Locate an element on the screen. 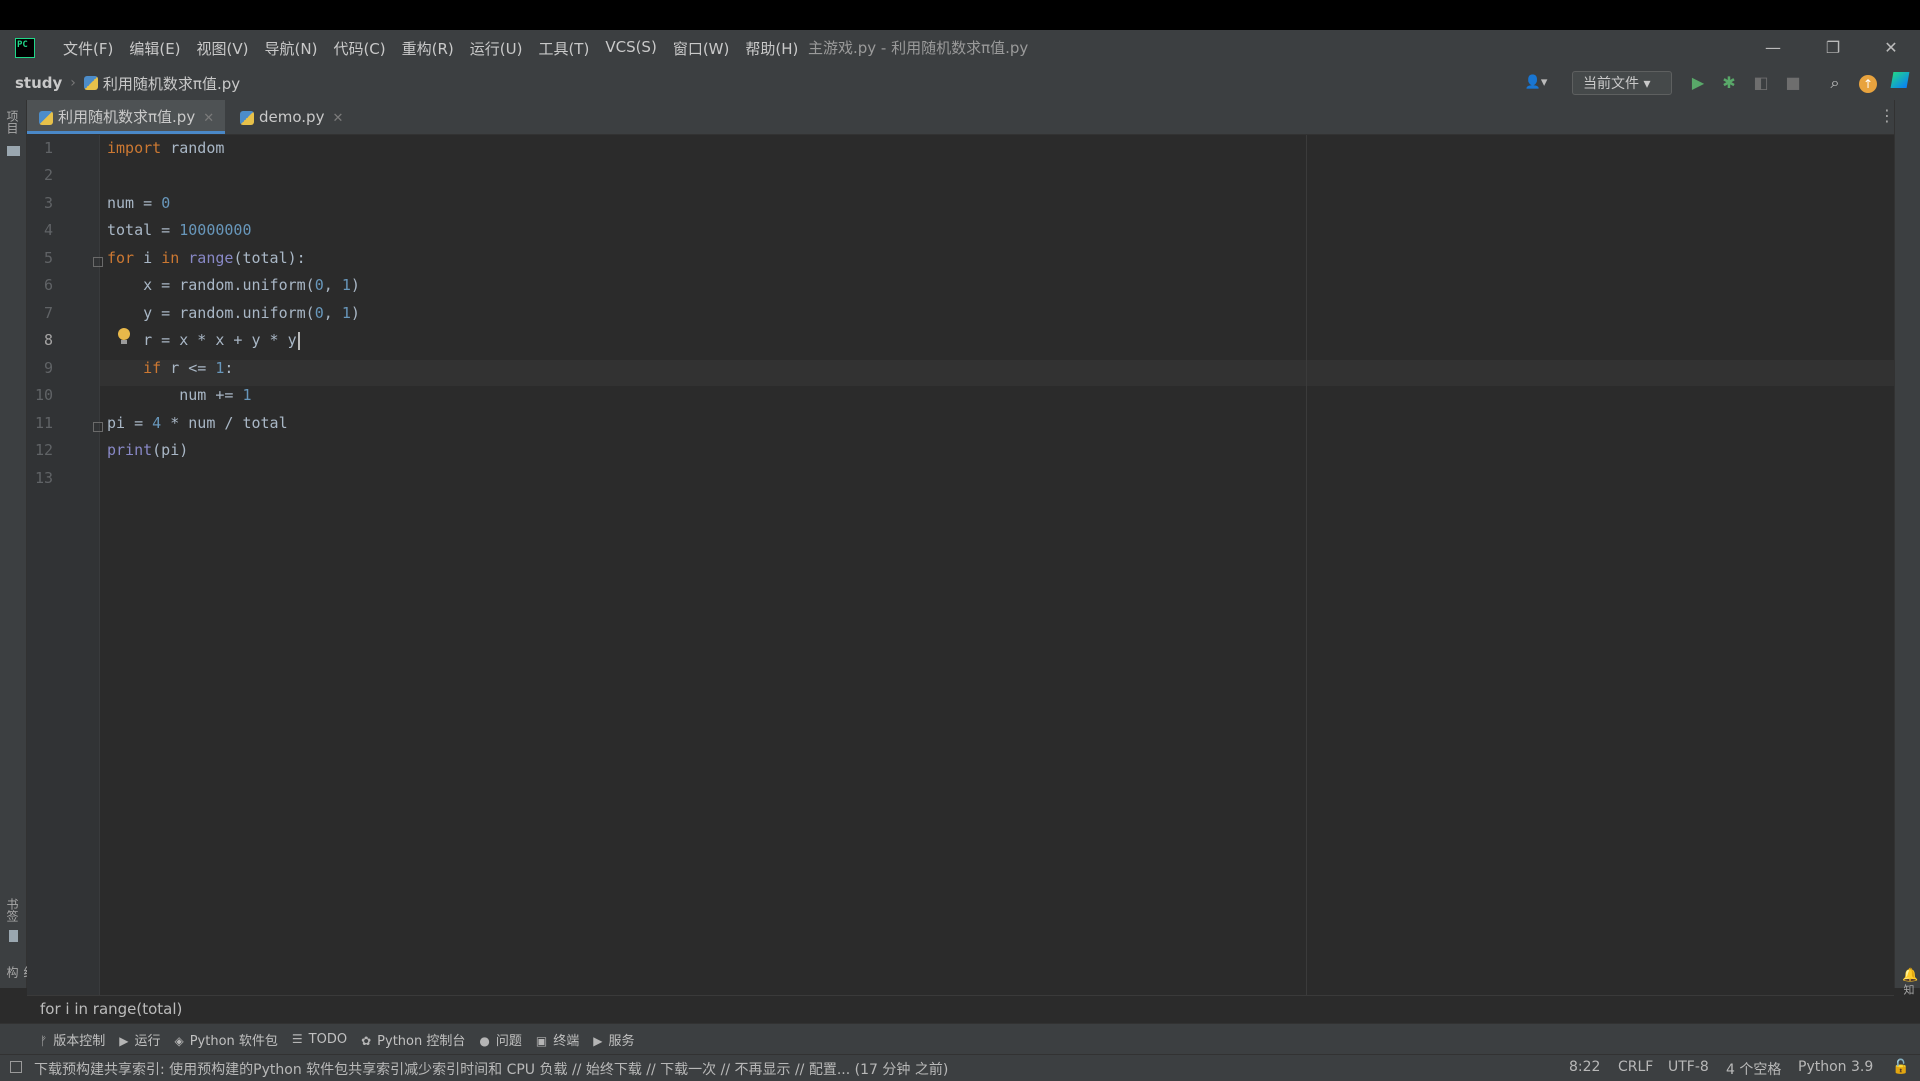  file-encoding: UTF-8 is located at coordinates (1688, 1067).